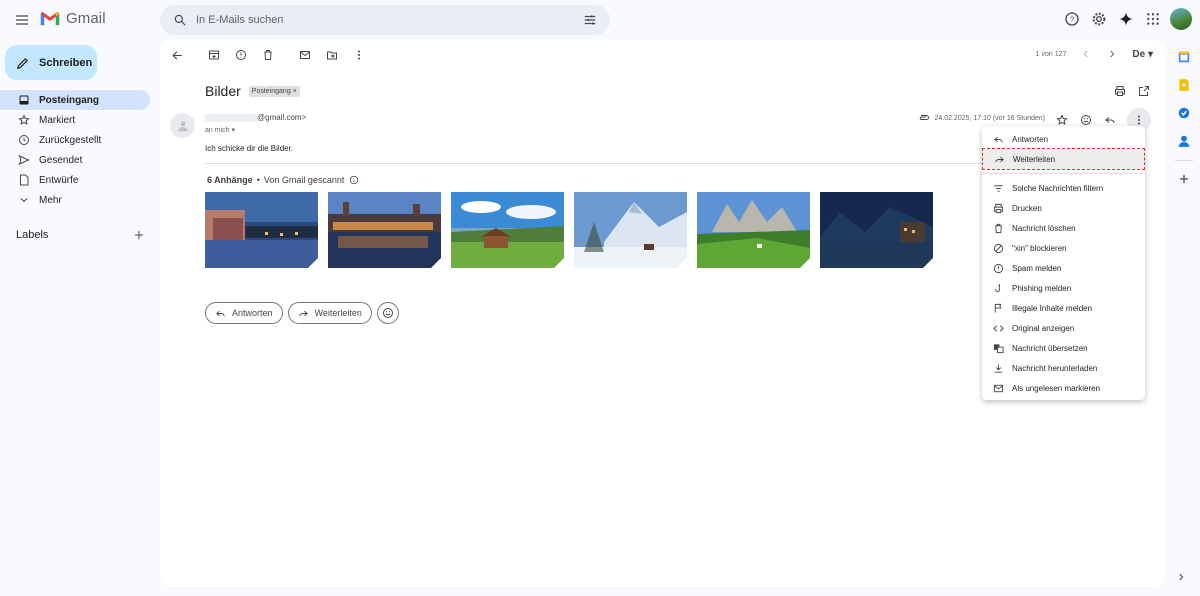 This screenshot has width=1200, height=596. I want to click on labels-section: Labels, so click(81, 235).